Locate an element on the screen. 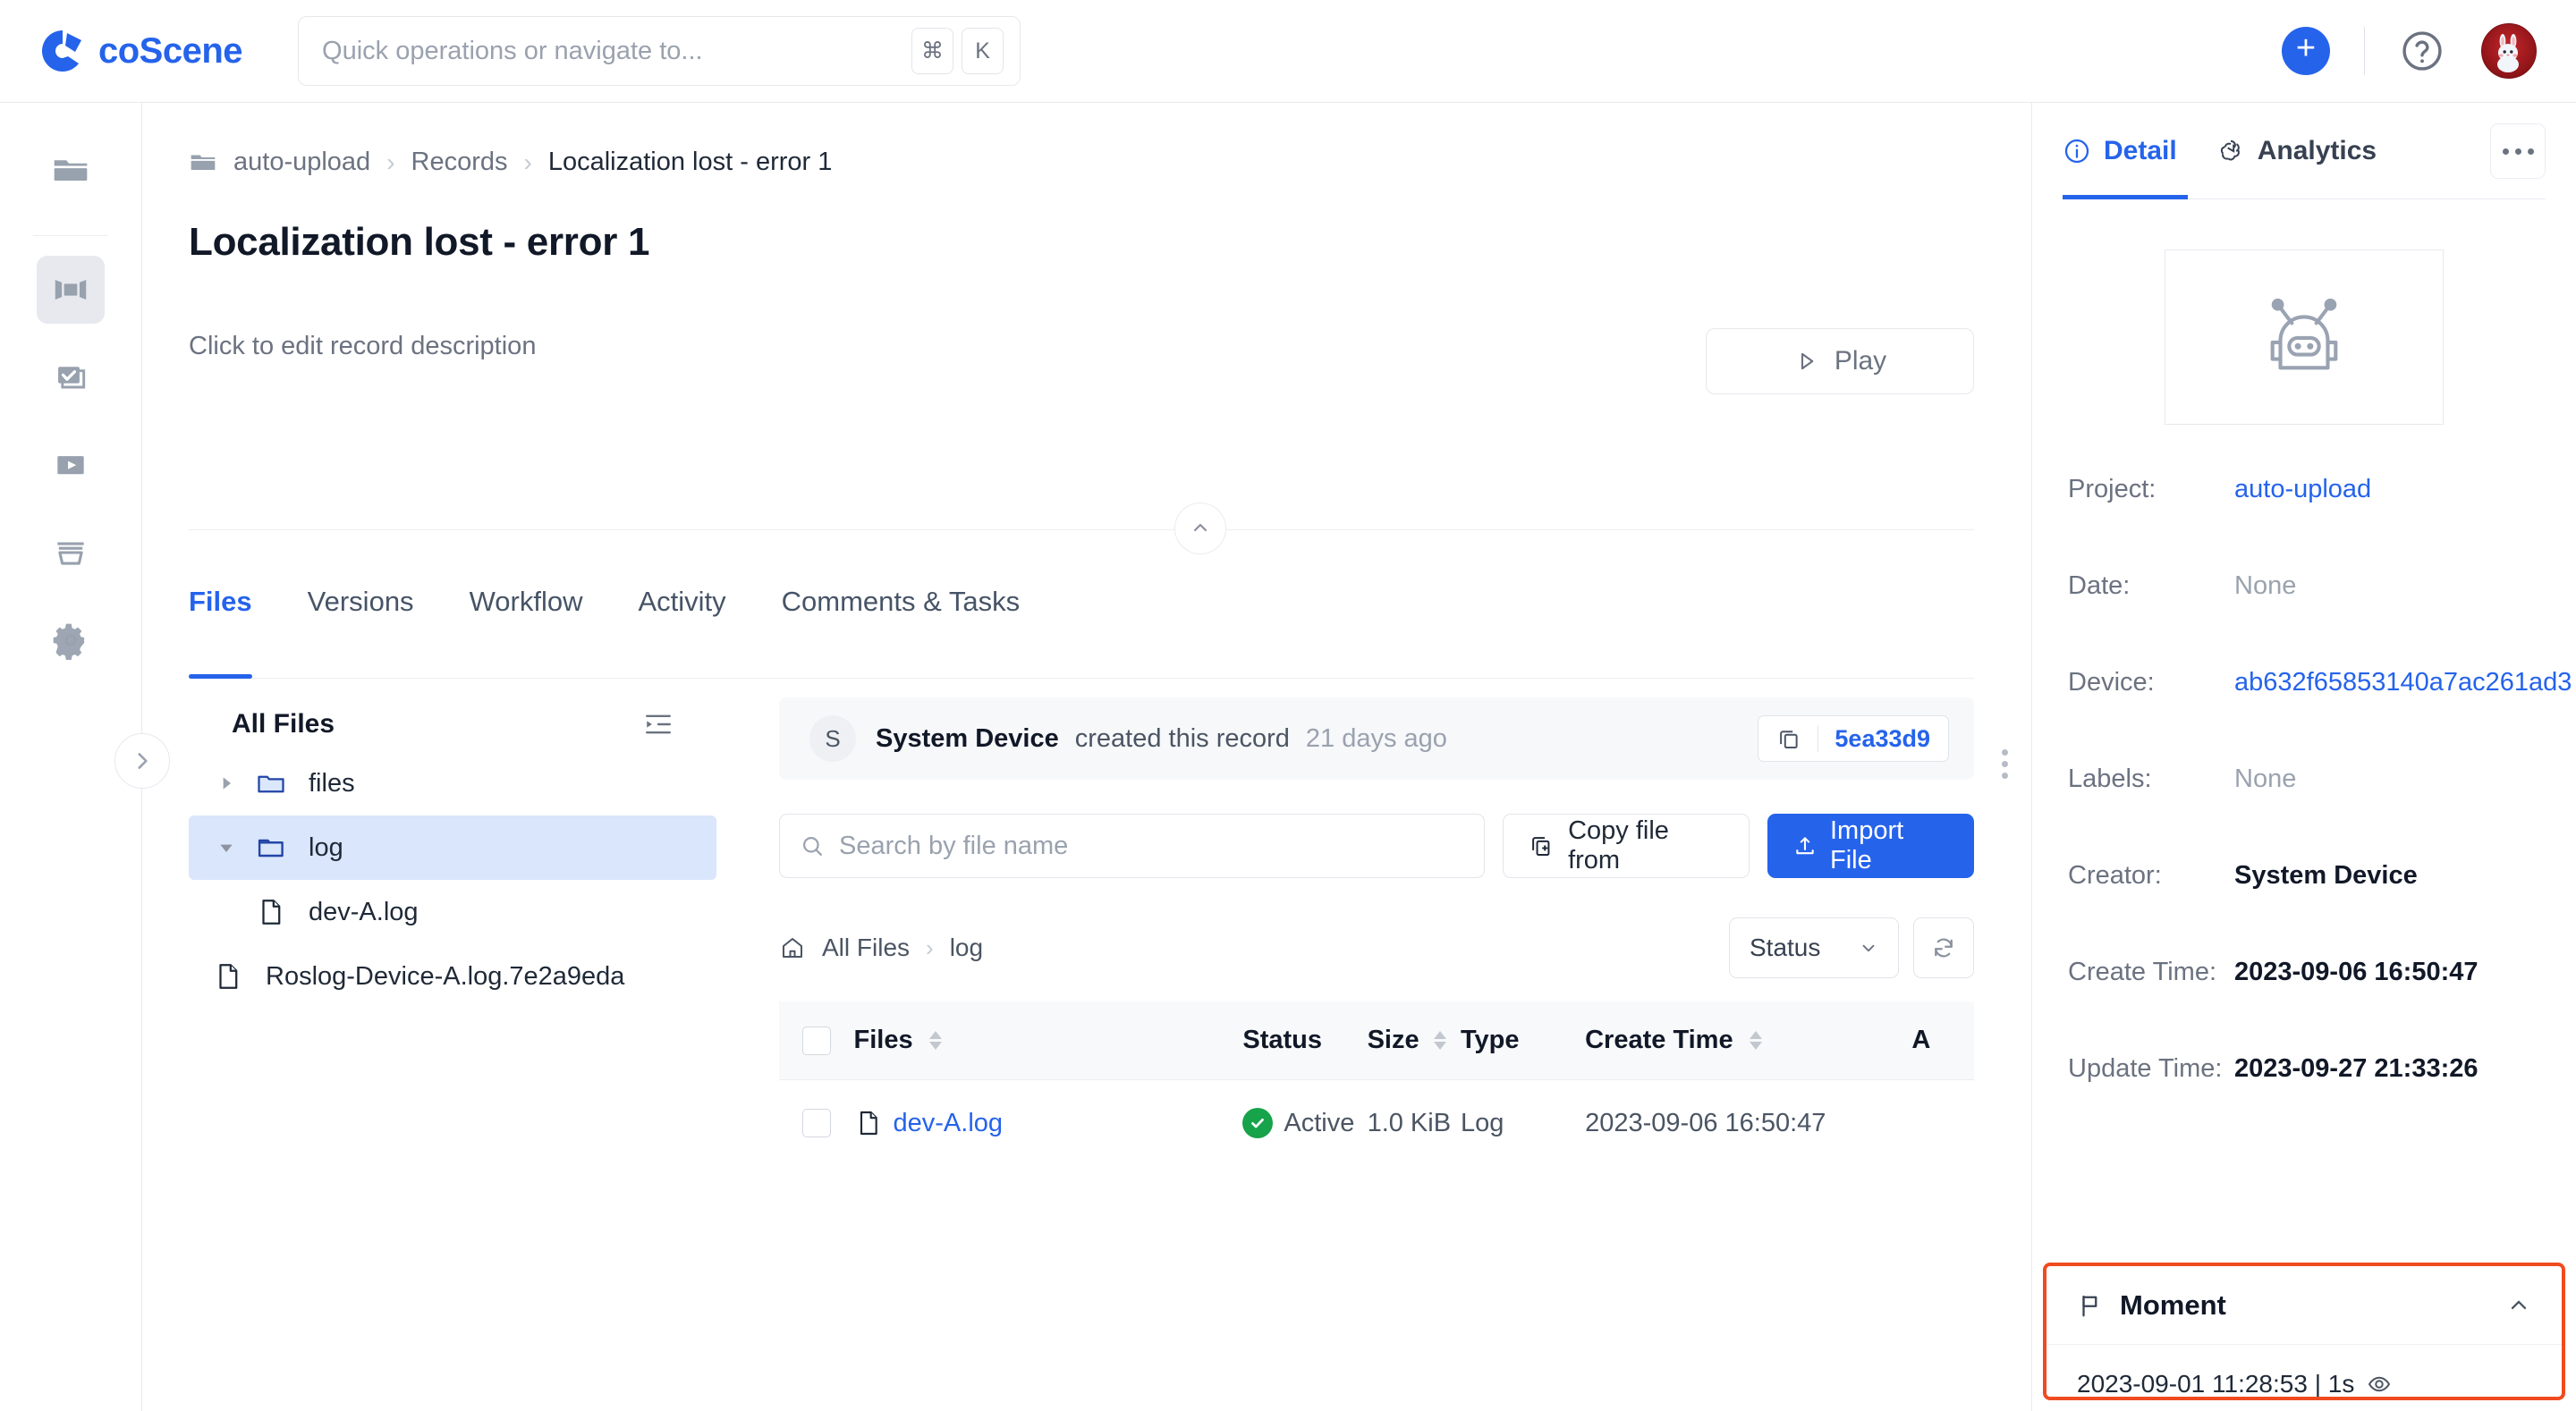  help-button is located at coordinates (2422, 51).